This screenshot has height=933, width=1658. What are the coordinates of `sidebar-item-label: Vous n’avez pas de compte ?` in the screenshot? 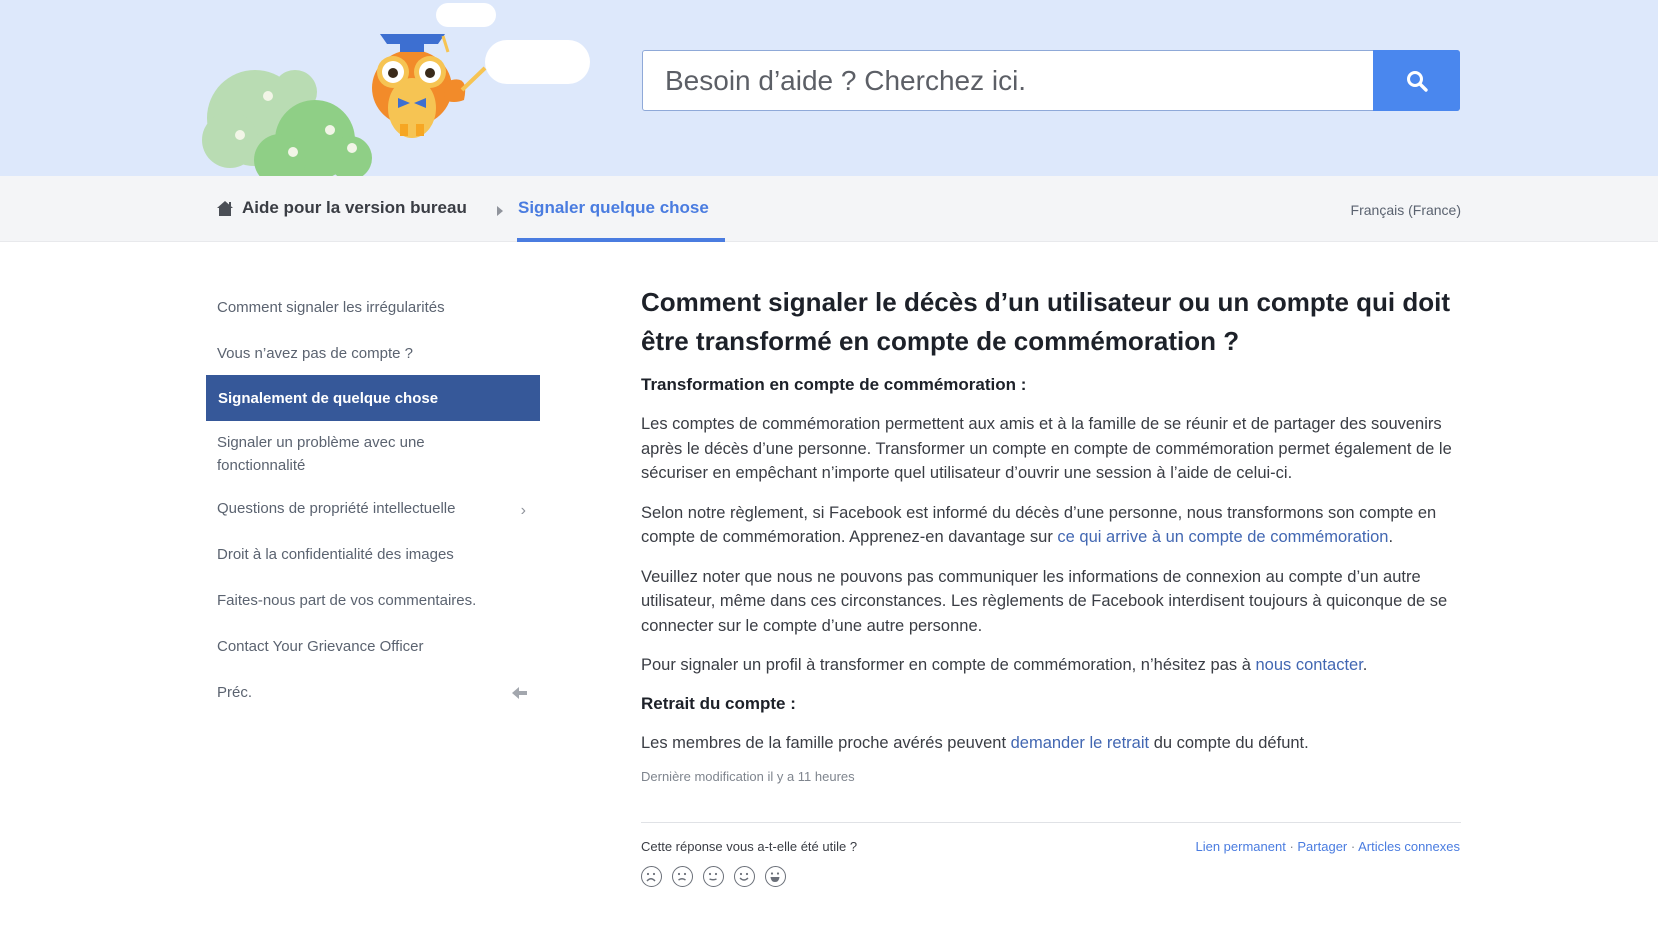 It's located at (315, 353).